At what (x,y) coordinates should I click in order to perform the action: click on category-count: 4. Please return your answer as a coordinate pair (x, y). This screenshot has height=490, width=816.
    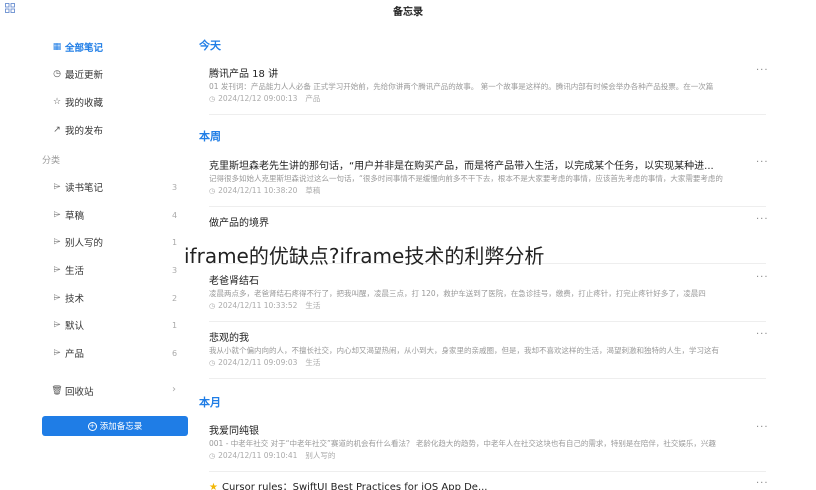
    Looking at the image, I should click on (175, 215).